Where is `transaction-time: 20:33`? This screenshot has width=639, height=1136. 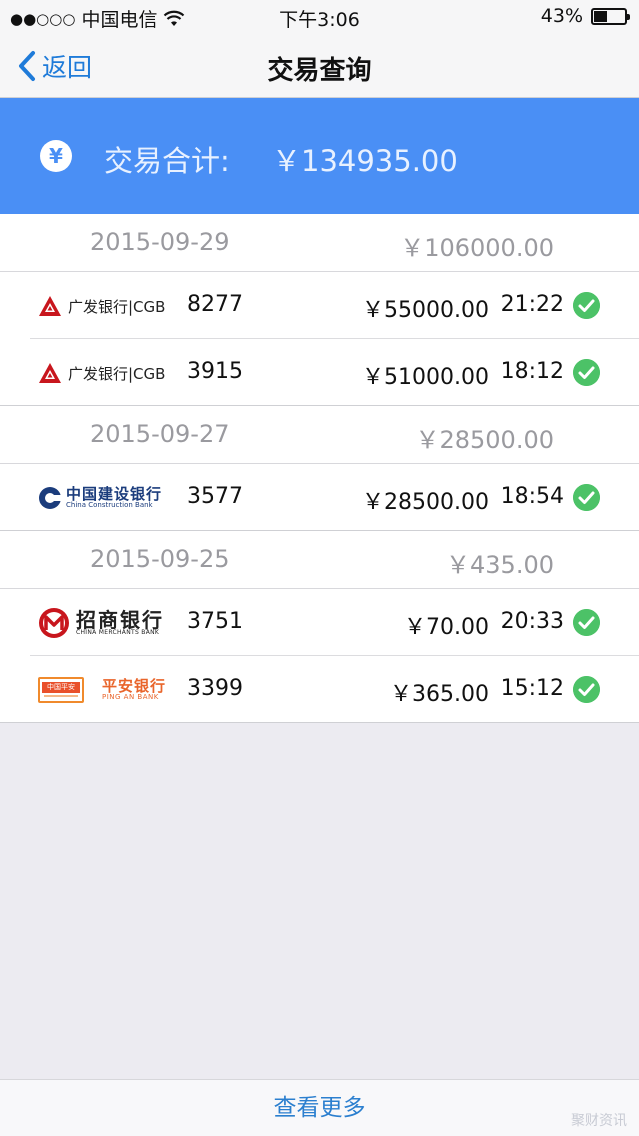 transaction-time: 20:33 is located at coordinates (532, 621).